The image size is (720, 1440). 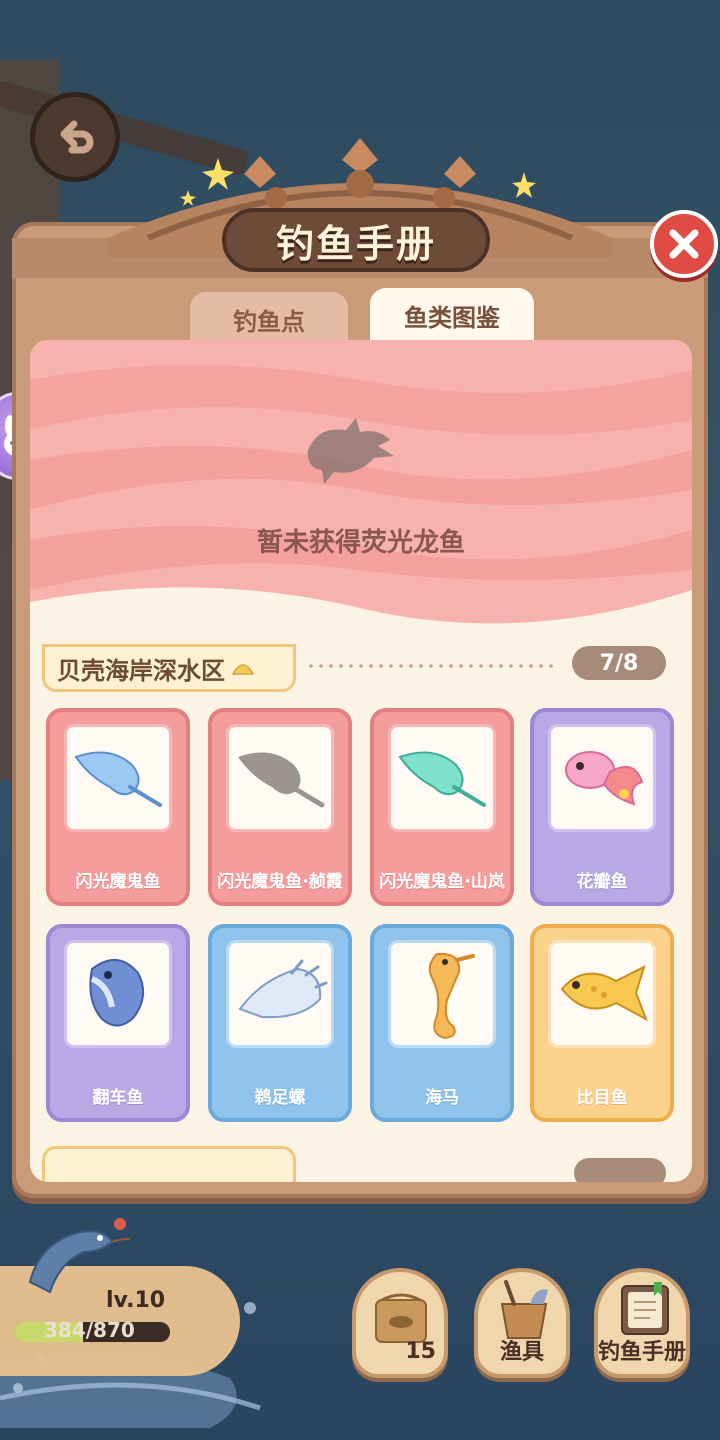 I want to click on fish-card: 闪光魔鬼鱼·赪霞, so click(x=280, y=807).